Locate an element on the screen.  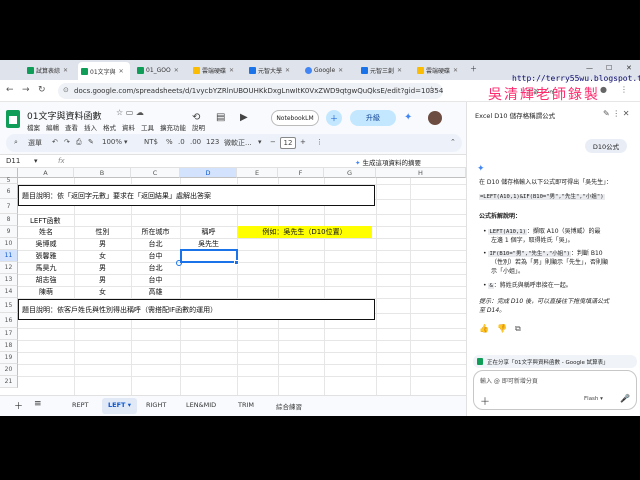
paint-format-icon: ✎ is located at coordinates (91, 142).